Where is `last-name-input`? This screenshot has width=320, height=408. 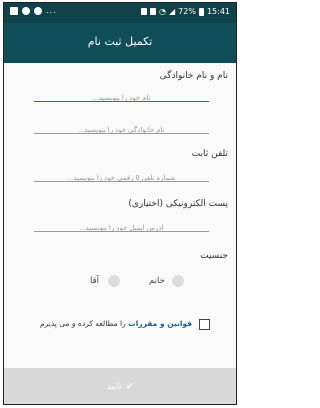
last-name-input is located at coordinates (121, 130).